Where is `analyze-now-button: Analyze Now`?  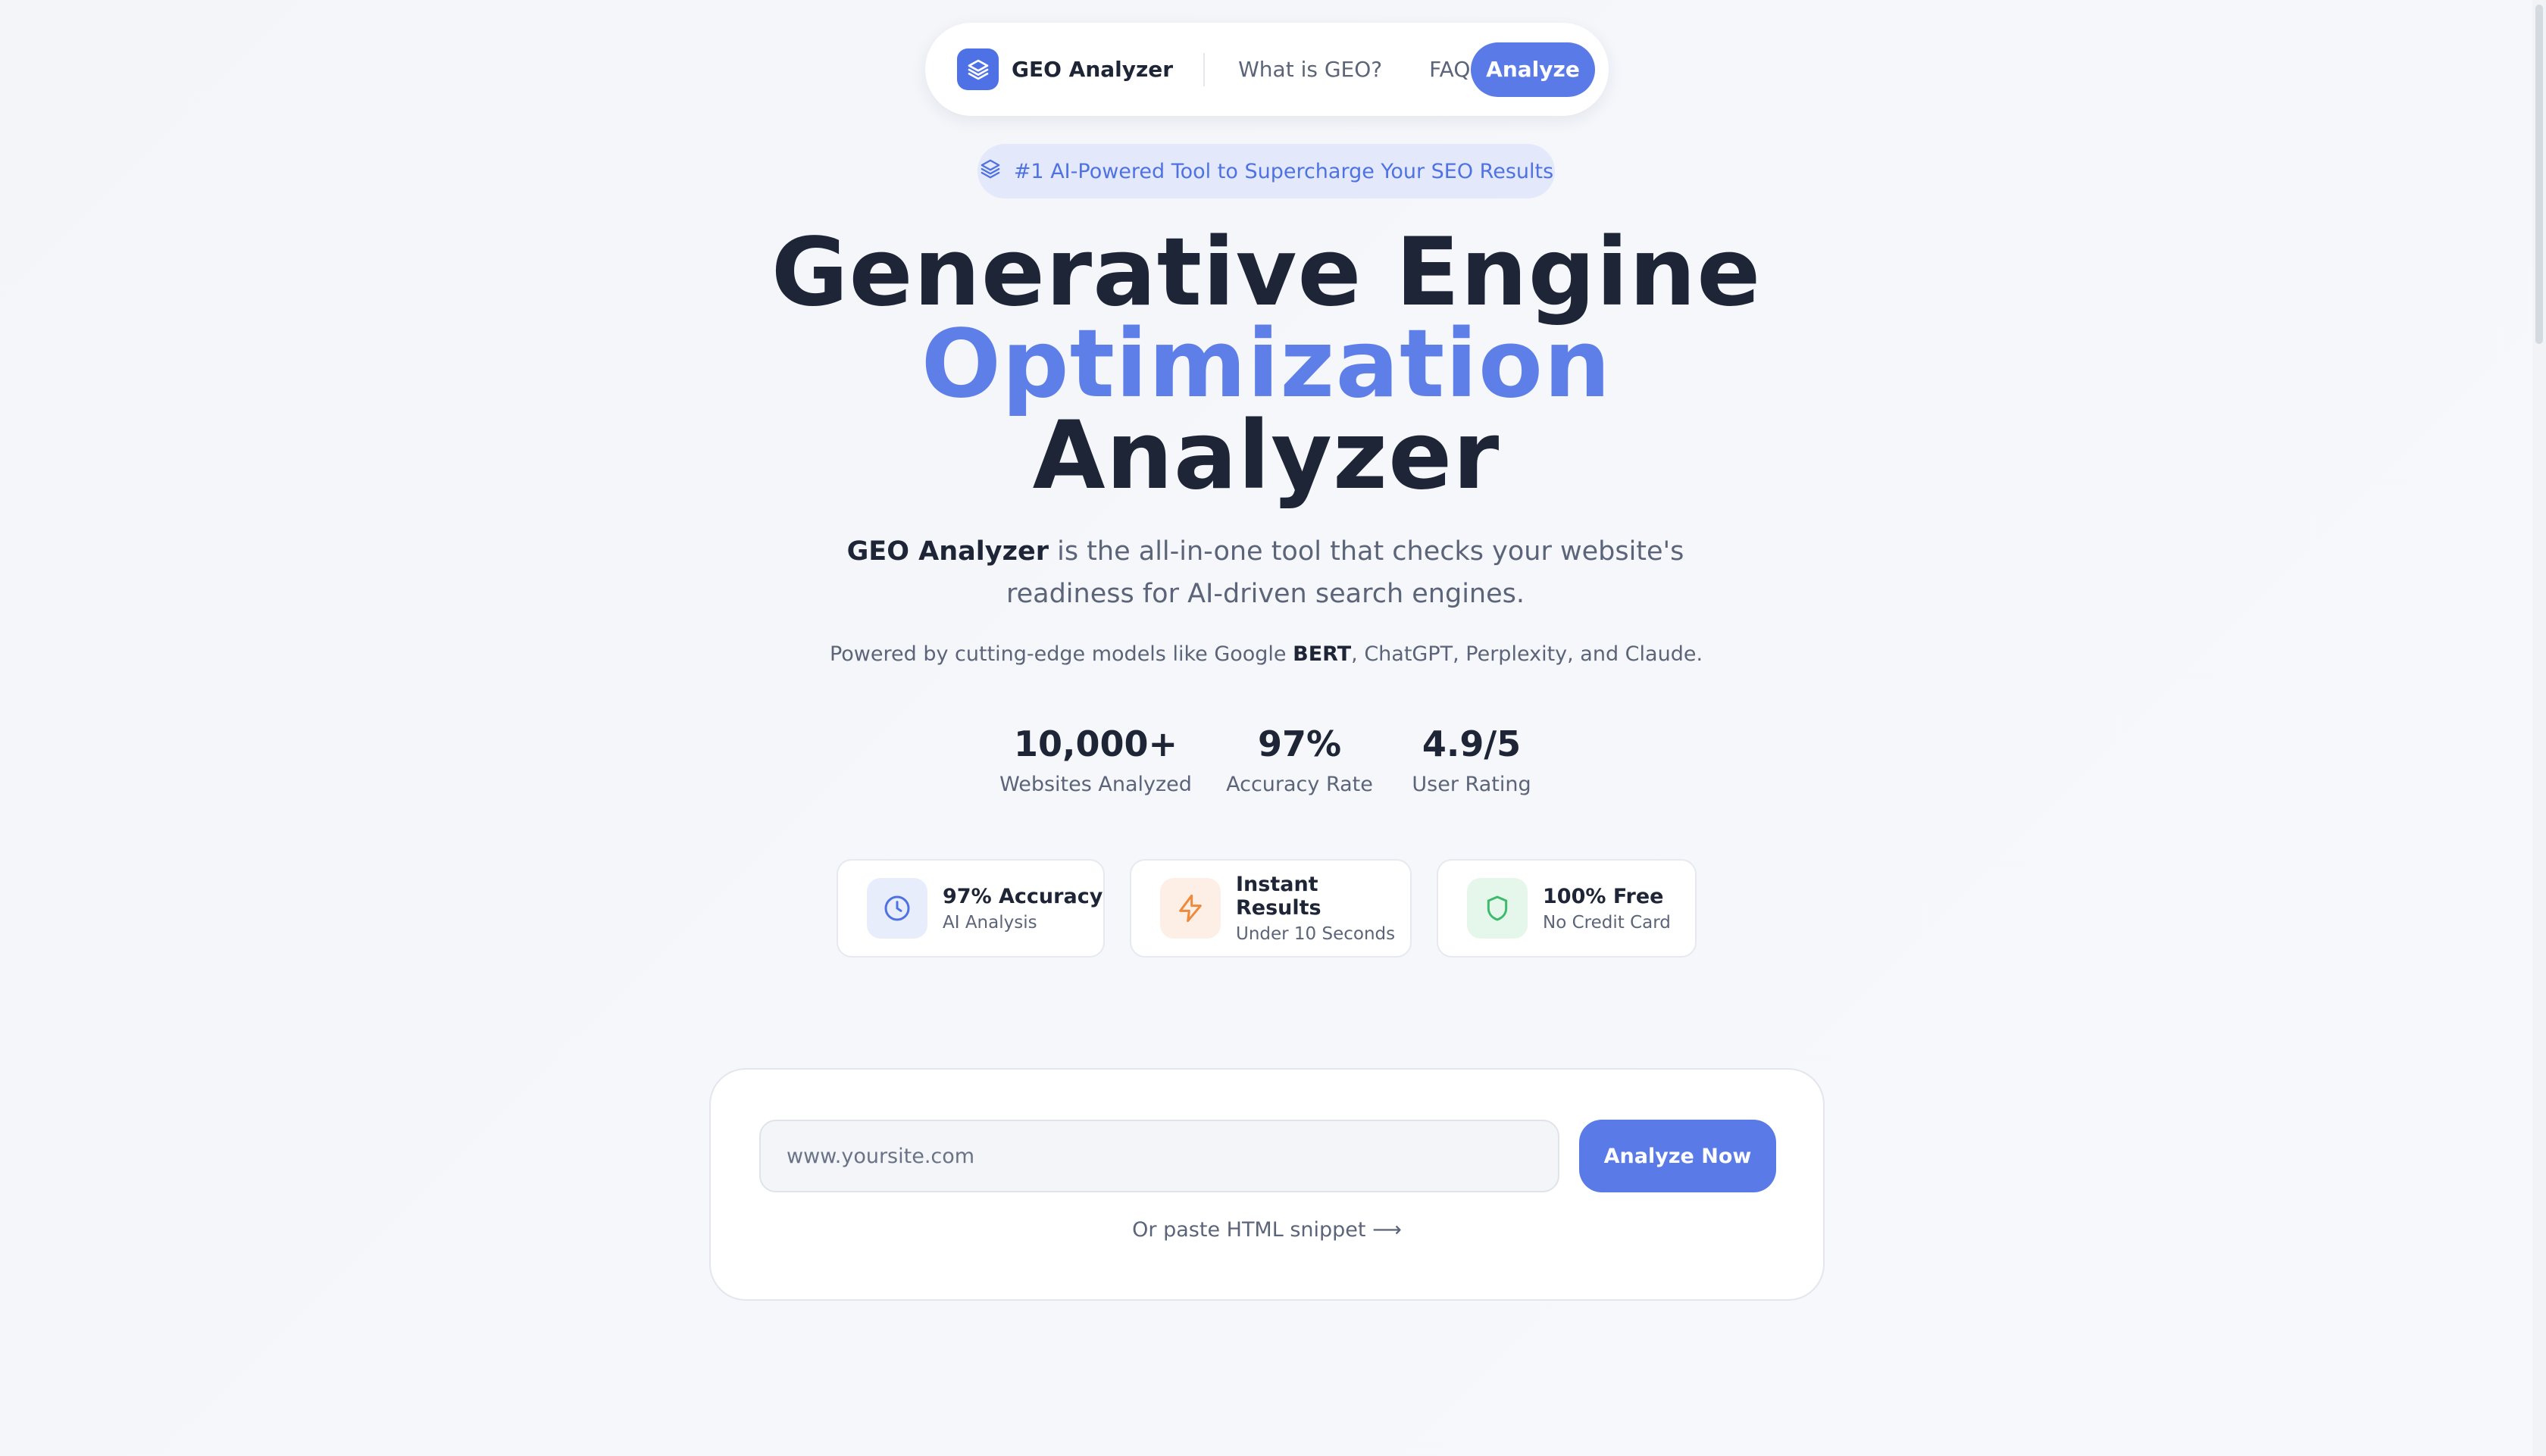
analyze-now-button: Analyze Now is located at coordinates (1677, 1156).